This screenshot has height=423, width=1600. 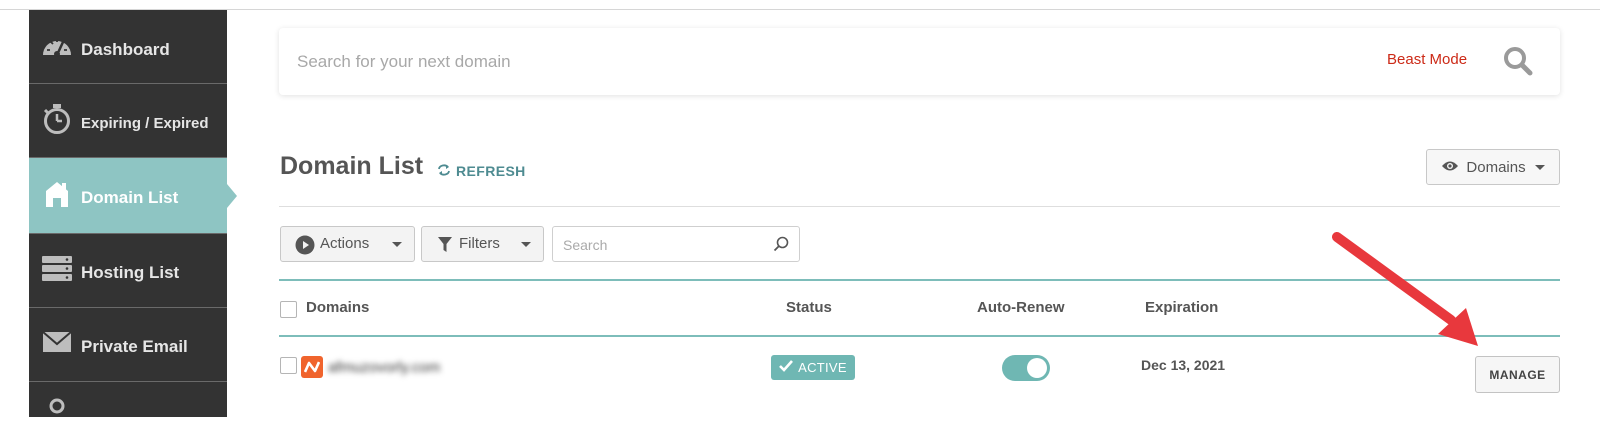 What do you see at coordinates (57, 342) in the screenshot?
I see `envelope-icon` at bounding box center [57, 342].